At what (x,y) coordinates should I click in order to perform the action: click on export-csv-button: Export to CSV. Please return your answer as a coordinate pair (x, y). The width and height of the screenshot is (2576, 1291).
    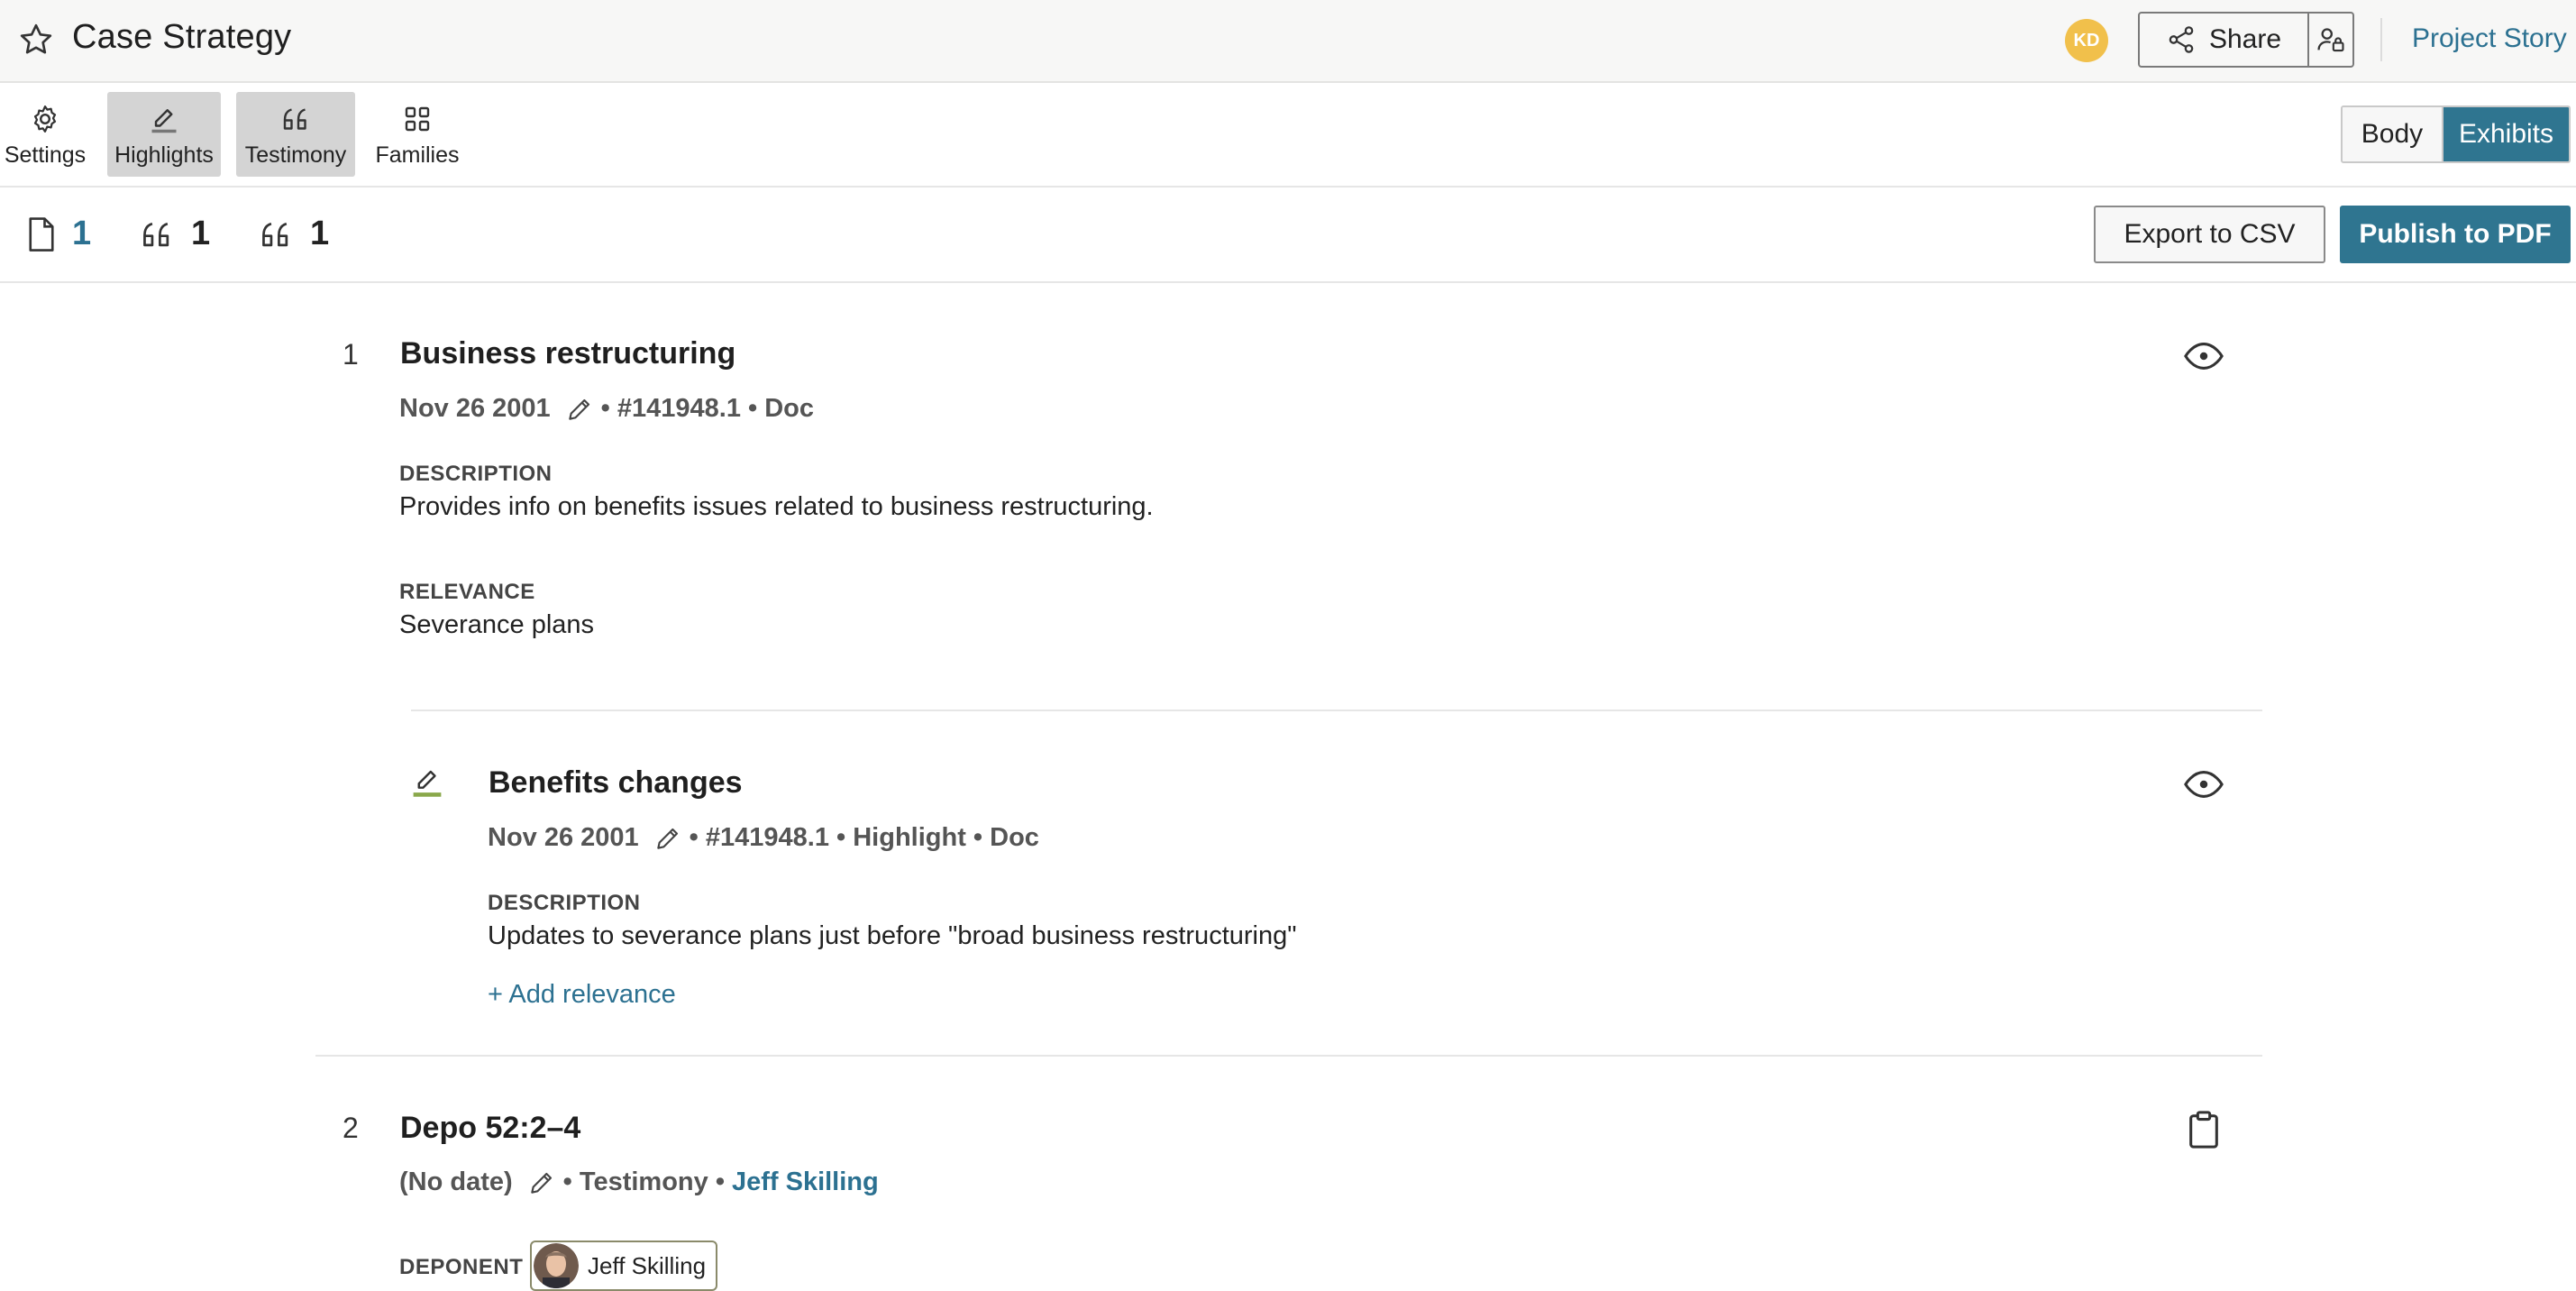
    Looking at the image, I should click on (2209, 235).